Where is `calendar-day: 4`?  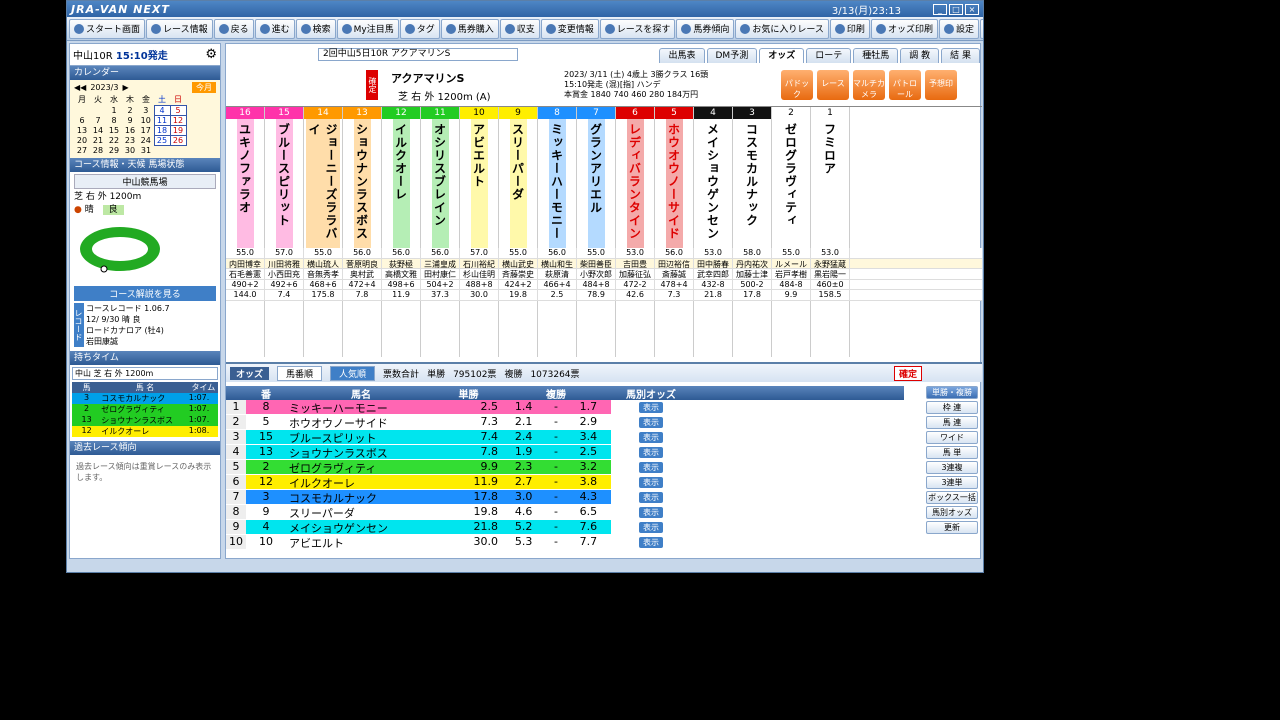
calendar-day: 4 is located at coordinates (162, 110).